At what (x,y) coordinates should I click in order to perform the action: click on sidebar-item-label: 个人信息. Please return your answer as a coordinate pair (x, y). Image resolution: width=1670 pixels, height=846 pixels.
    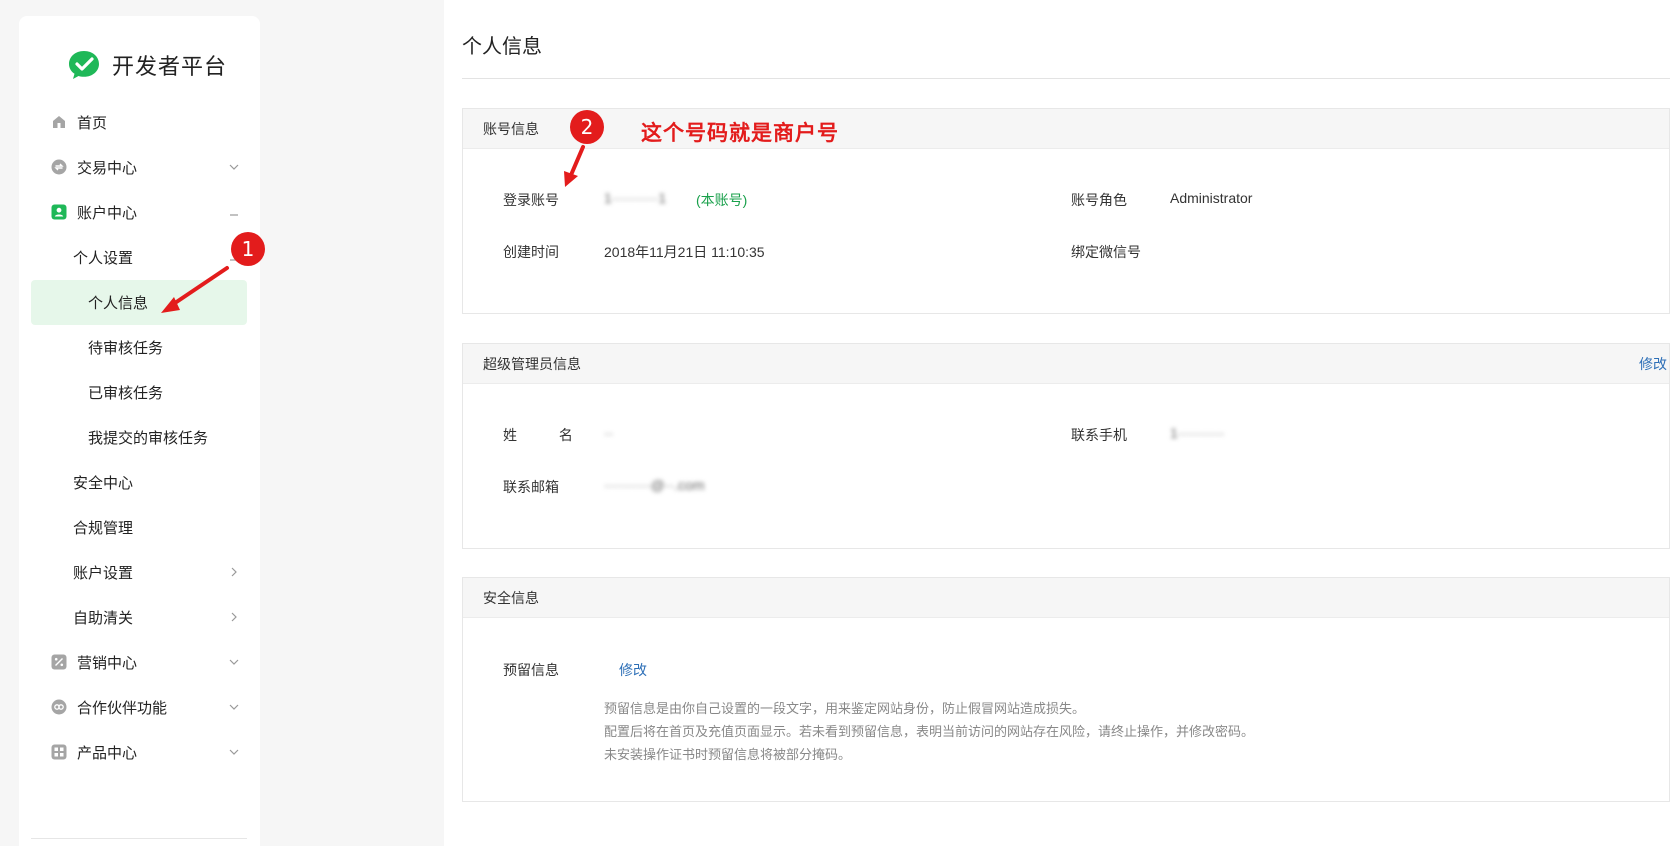
    Looking at the image, I should click on (118, 303).